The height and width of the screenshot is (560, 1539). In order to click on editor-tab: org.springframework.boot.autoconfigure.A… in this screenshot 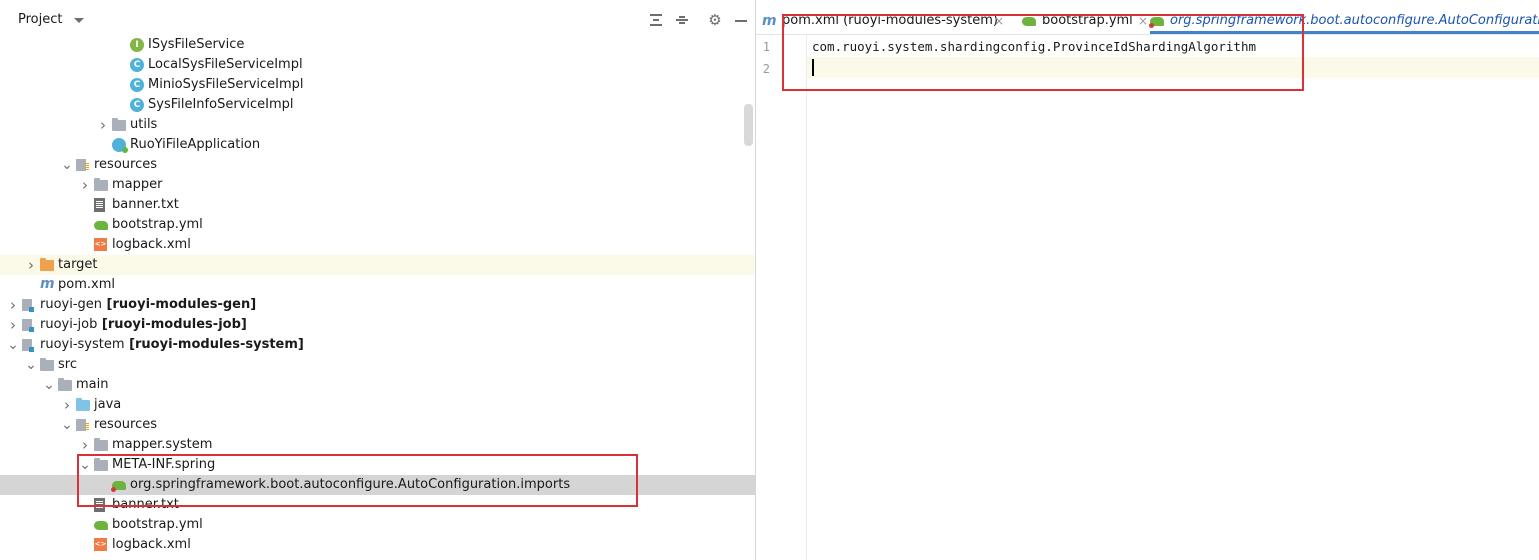, I will do `click(1344, 21)`.